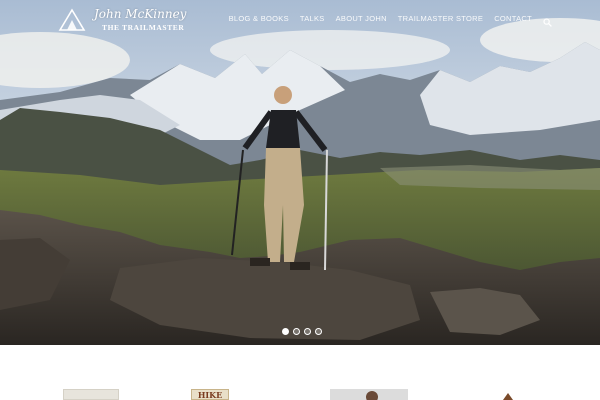 The image size is (600, 400). Describe the element at coordinates (312, 18) in the screenshot. I see `nav-item-talks: TALKS` at that location.